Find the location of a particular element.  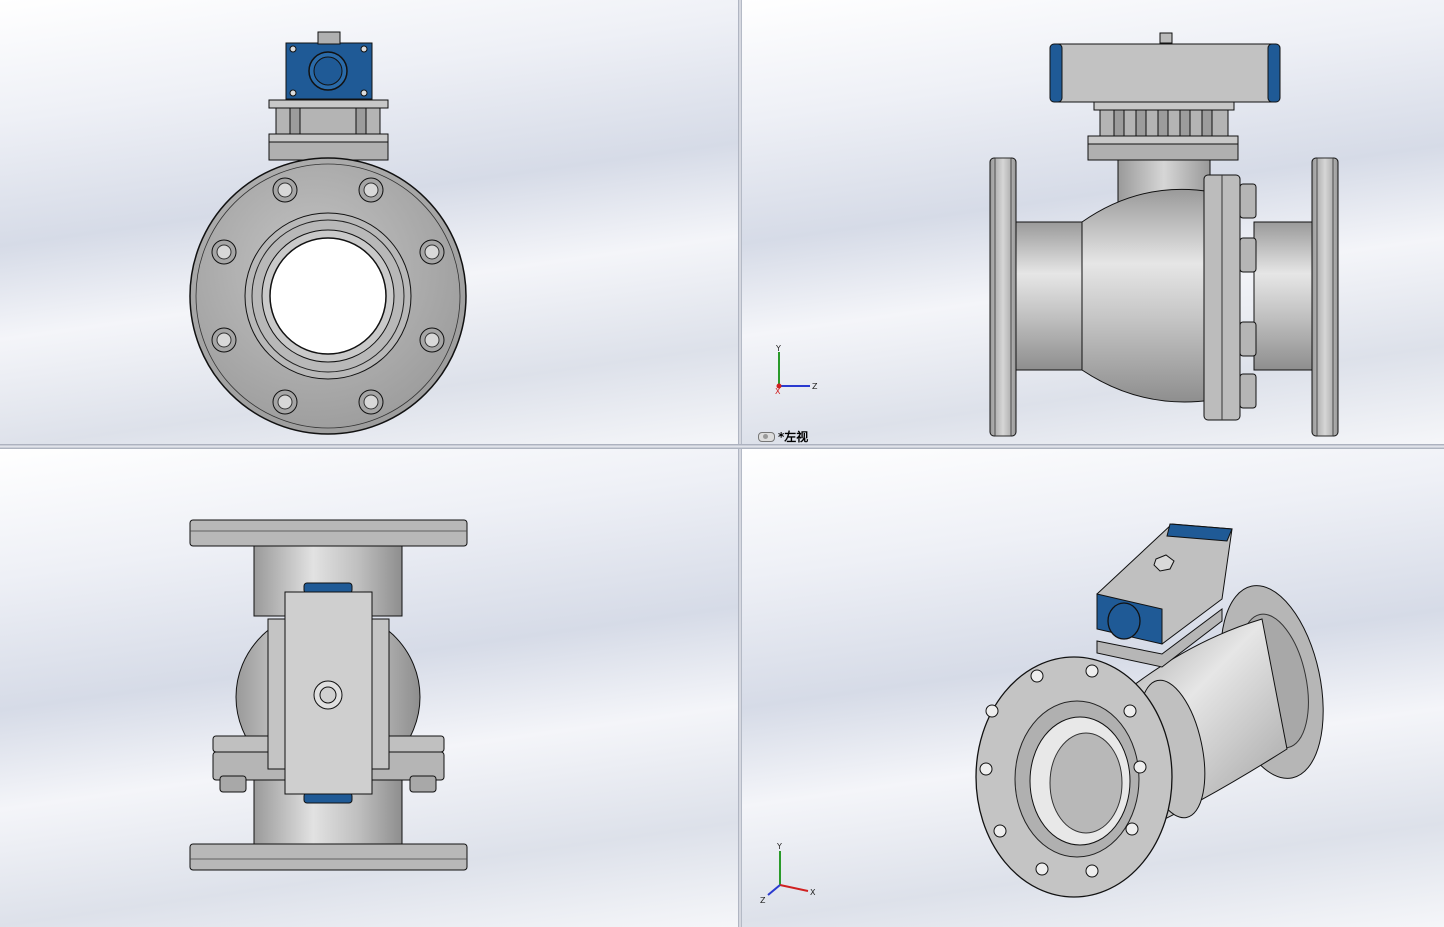

viewport-splitter-horizontal is located at coordinates (722, 446).